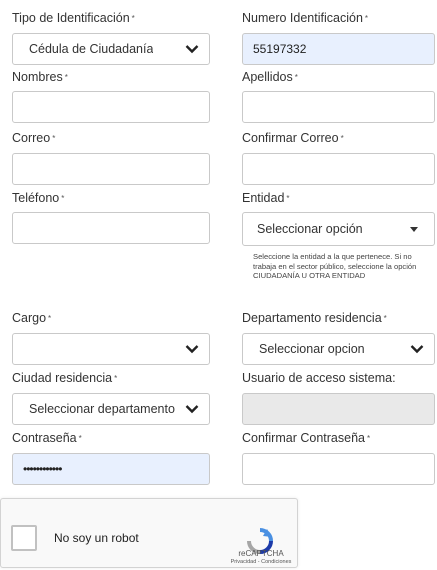 This screenshot has width=437, height=570. What do you see at coordinates (71, 18) in the screenshot?
I see `tipo-identificacion-label-text: Tipo de Identificación` at bounding box center [71, 18].